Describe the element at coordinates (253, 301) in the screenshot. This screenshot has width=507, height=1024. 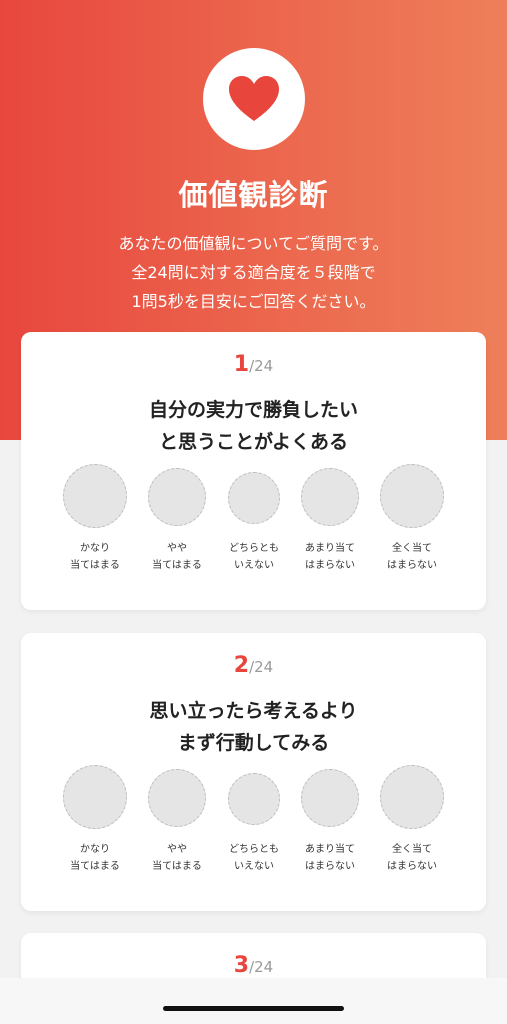
I see `intro-line: 1問5秒を目安にご回答ください。` at that location.